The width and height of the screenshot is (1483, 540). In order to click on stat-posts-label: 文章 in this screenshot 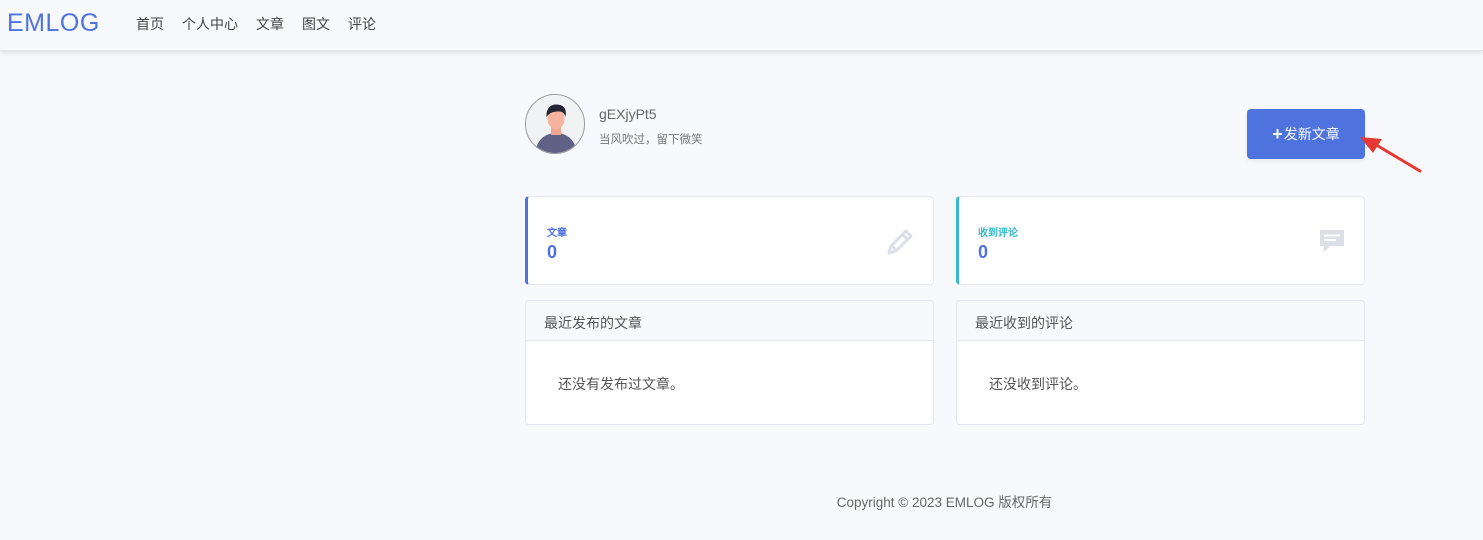, I will do `click(557, 233)`.